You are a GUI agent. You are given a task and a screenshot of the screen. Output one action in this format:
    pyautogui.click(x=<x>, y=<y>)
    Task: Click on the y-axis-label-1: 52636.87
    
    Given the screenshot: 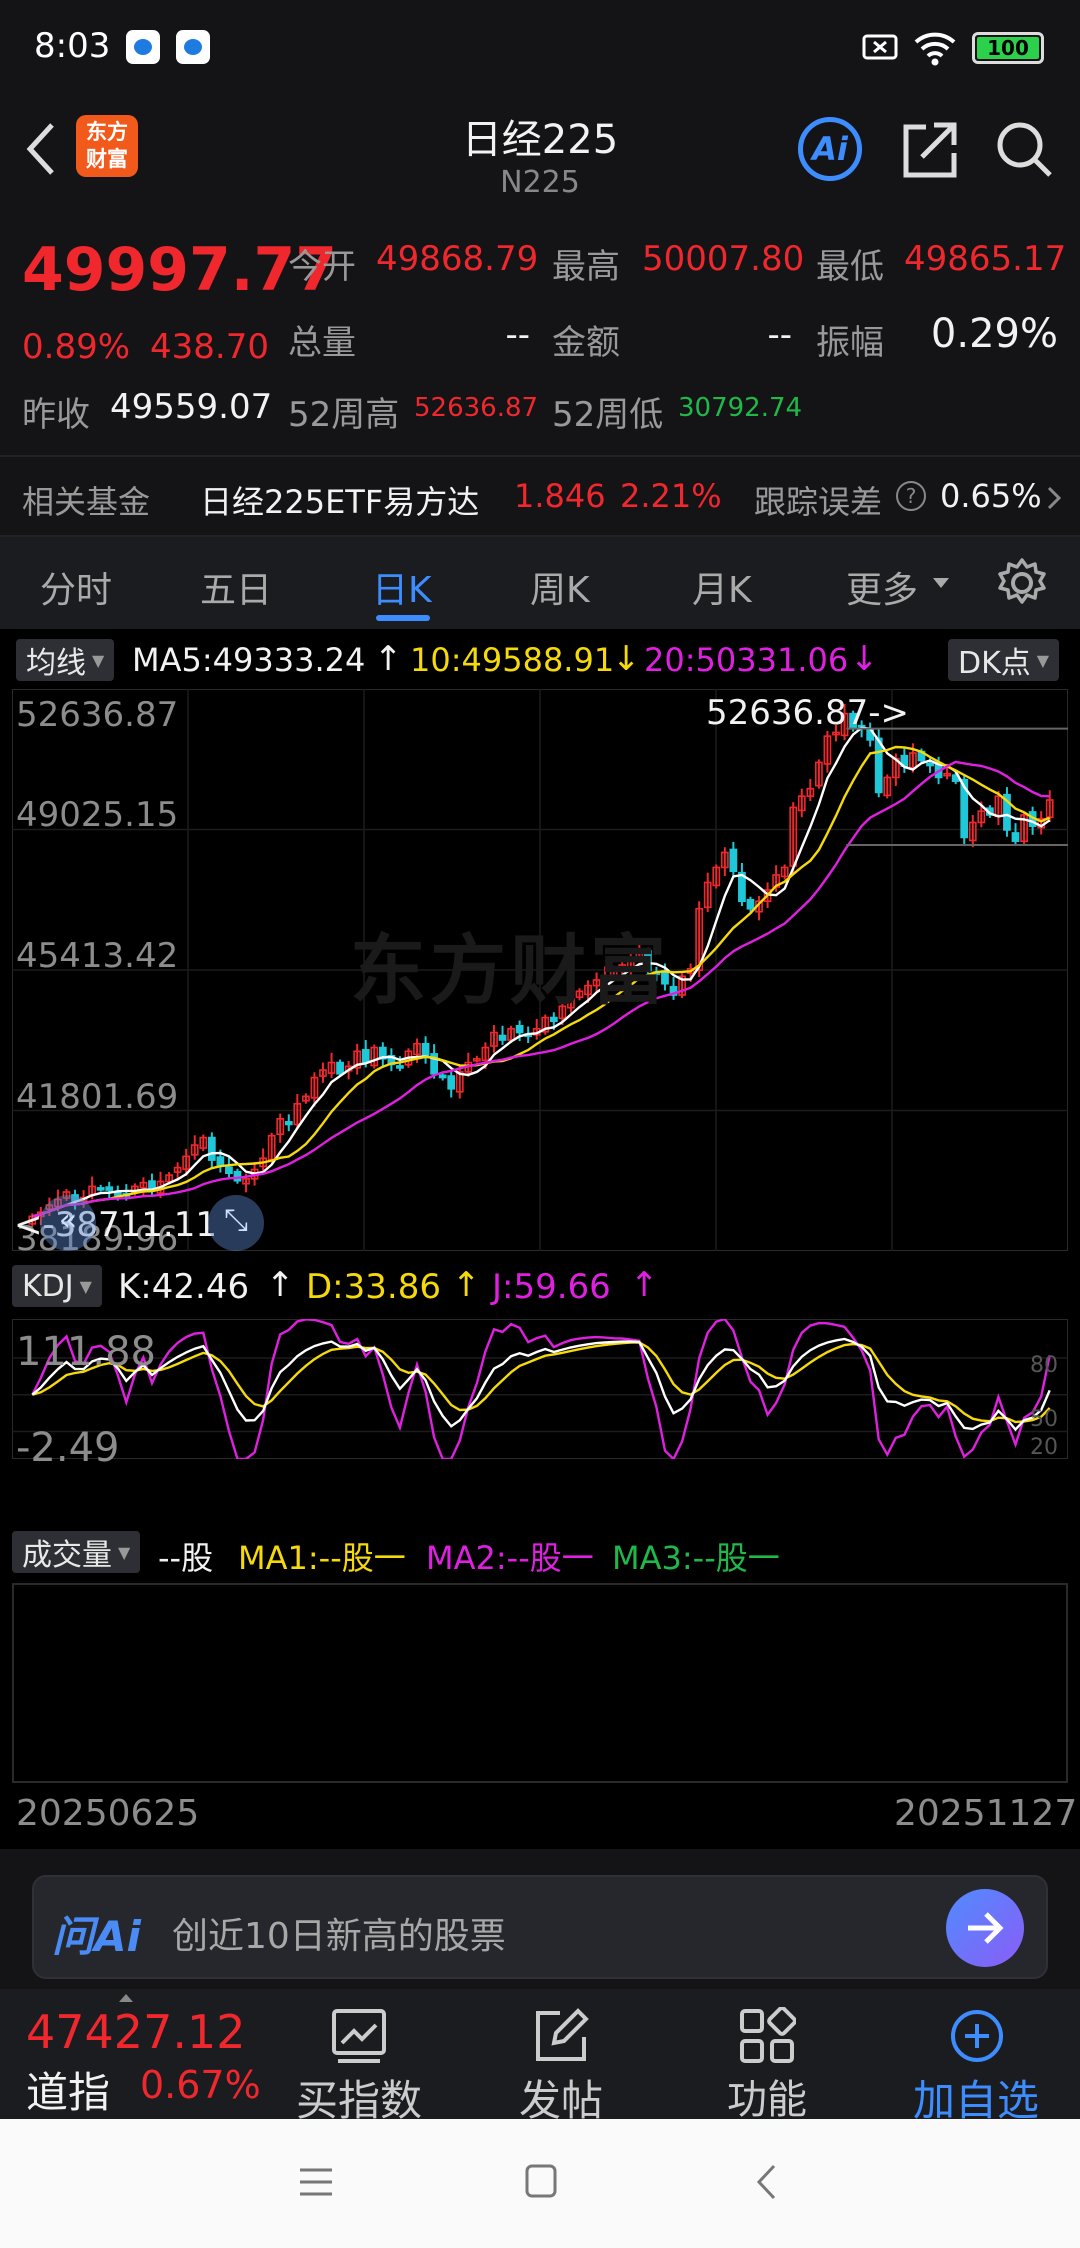 What is the action you would take?
    pyautogui.click(x=97, y=715)
    